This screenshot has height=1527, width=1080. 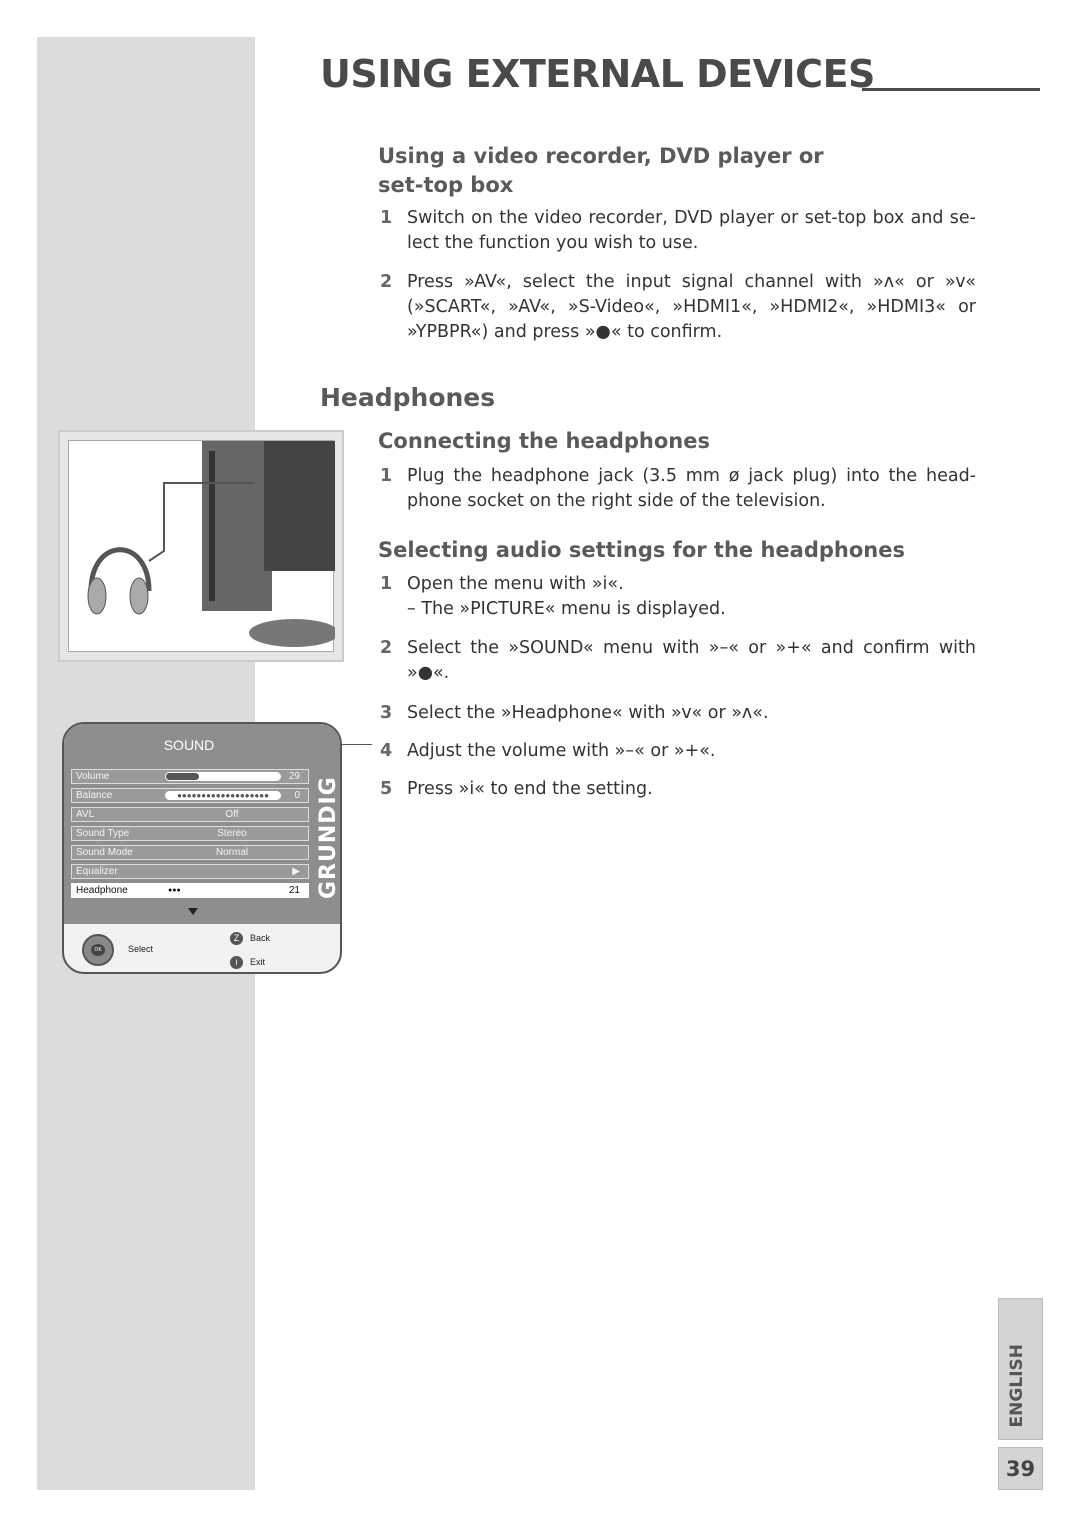 What do you see at coordinates (232, 833) in the screenshot?
I see `row-value: Stereo` at bounding box center [232, 833].